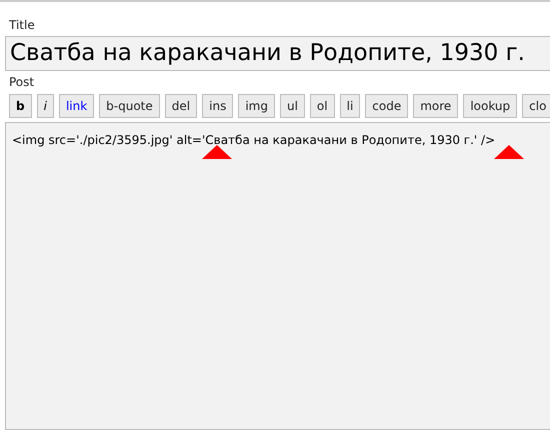 Image resolution: width=550 pixels, height=430 pixels. Describe the element at coordinates (218, 106) in the screenshot. I see `toolbar-button: ins` at that location.